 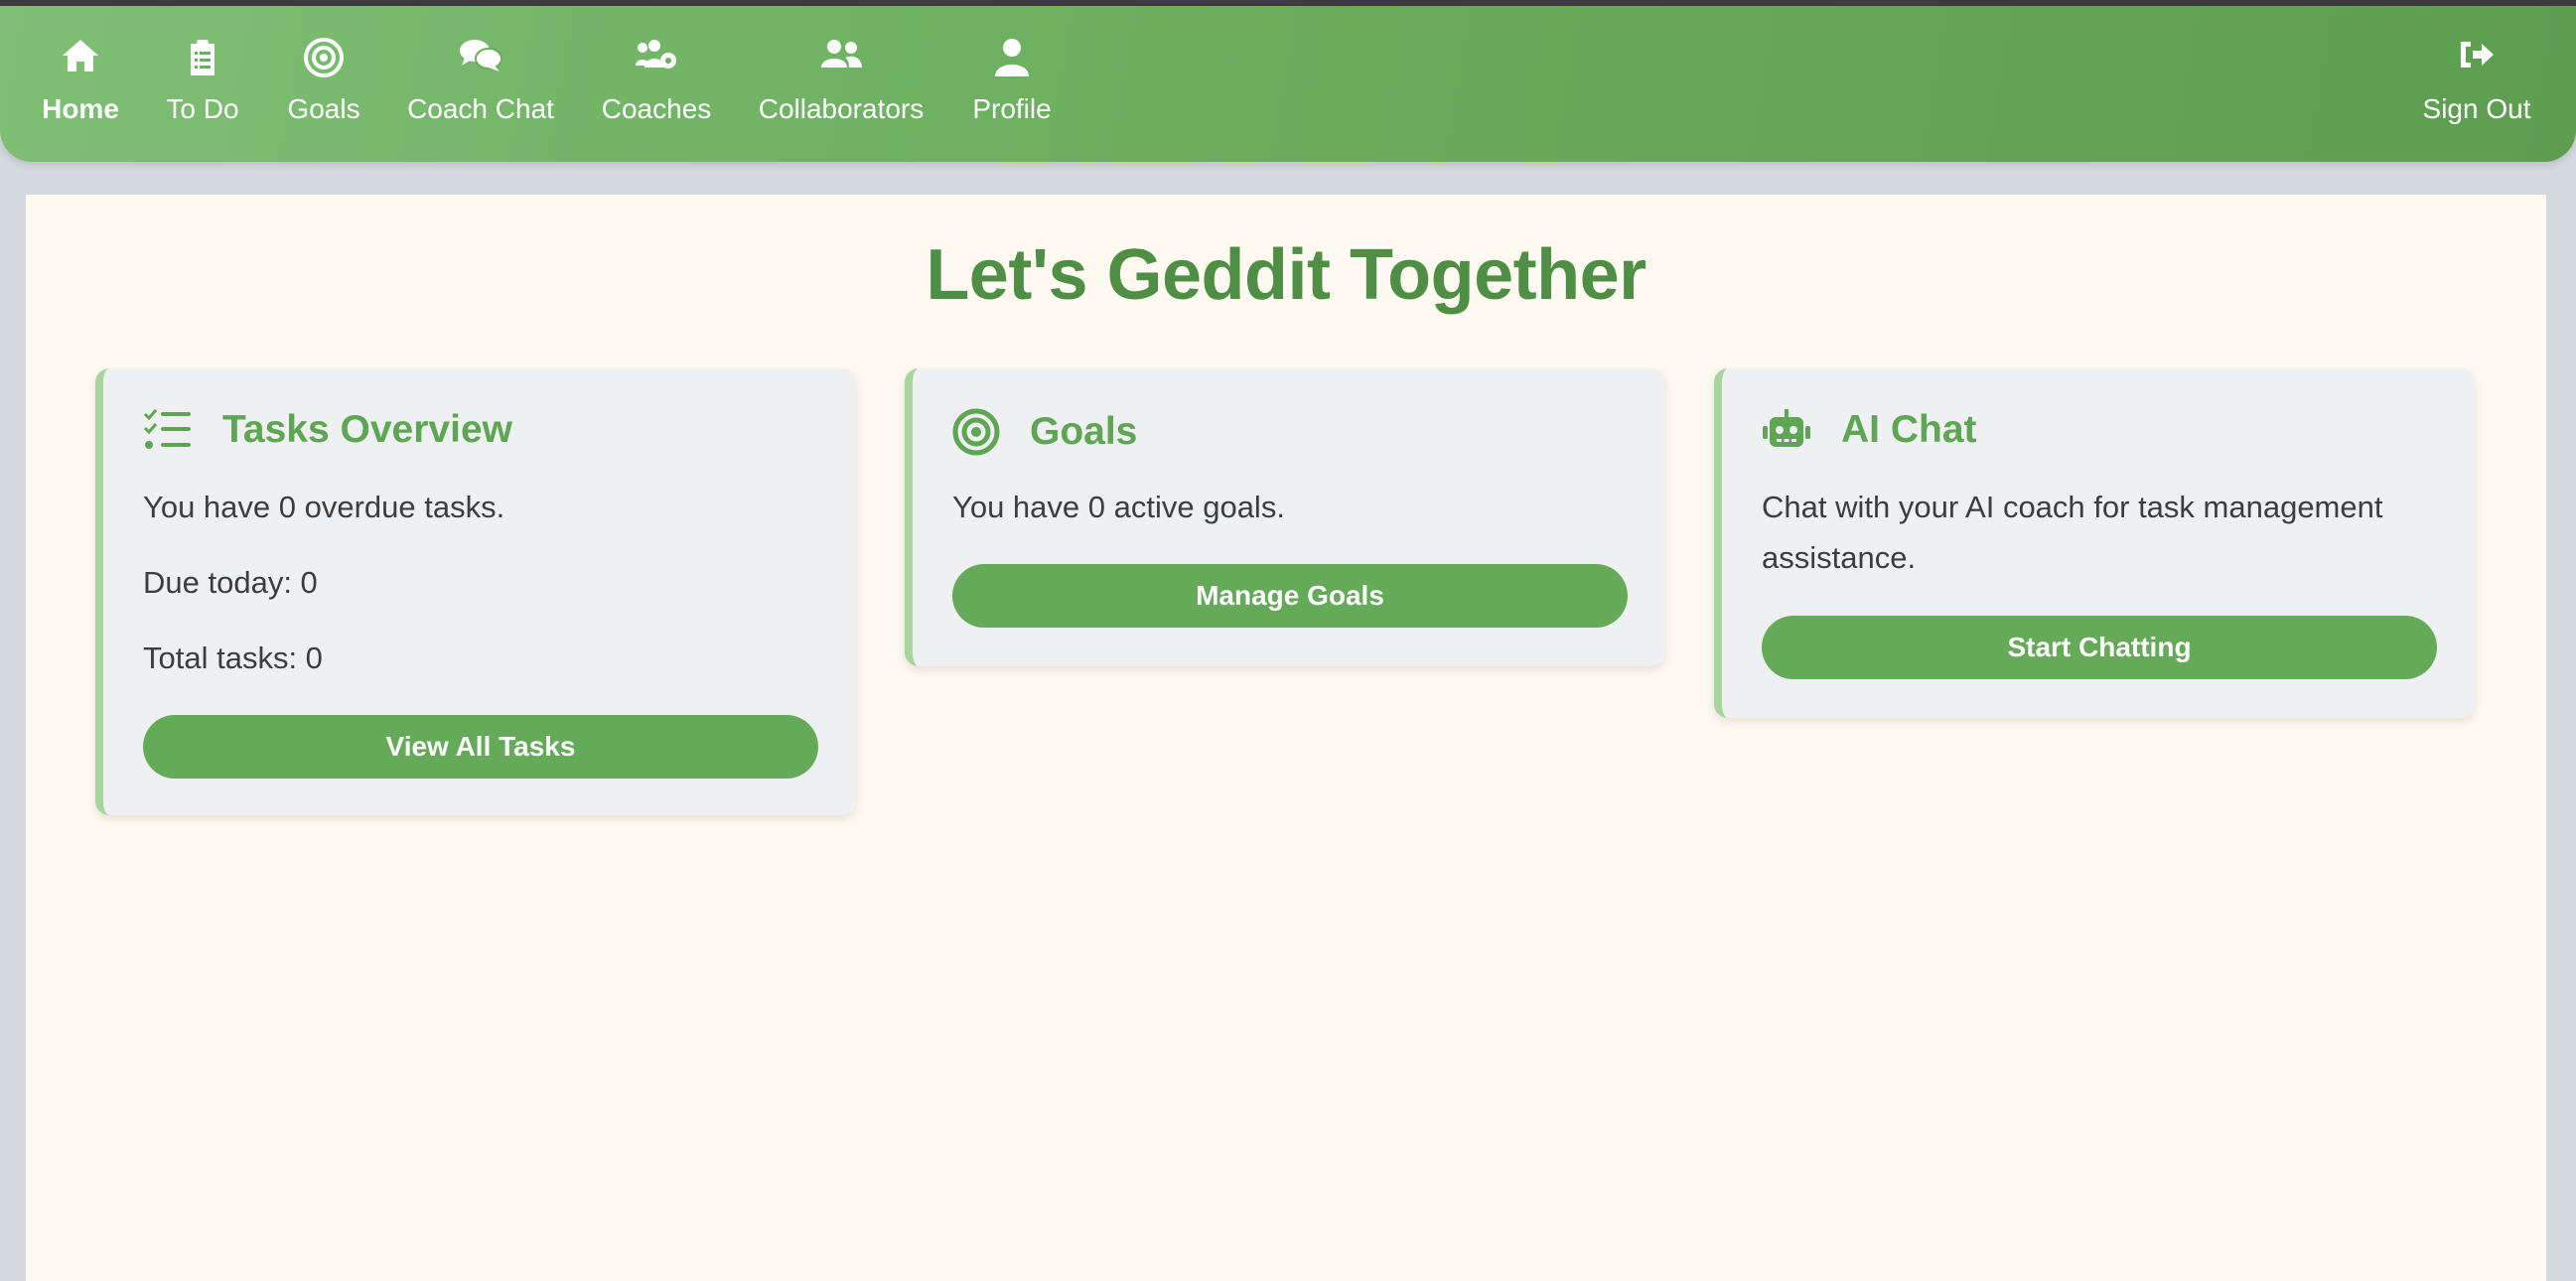 I want to click on tasks-card-title: Tasks Overview, so click(x=367, y=429).